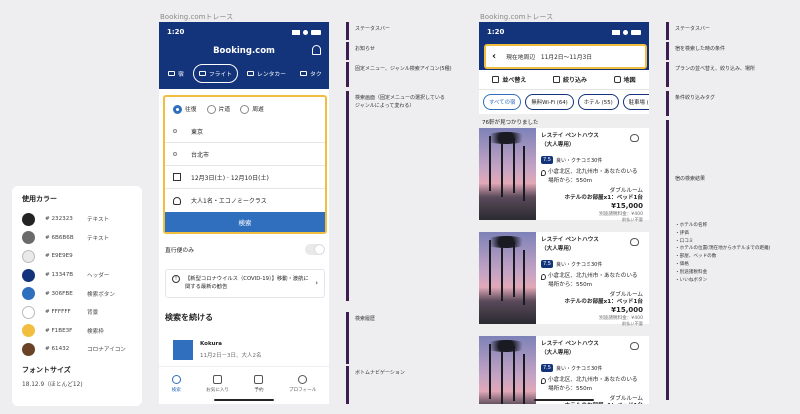 This screenshot has height=414, width=800. Describe the element at coordinates (598, 102) in the screenshot. I see `filter-chip: ホテル (55)` at that location.